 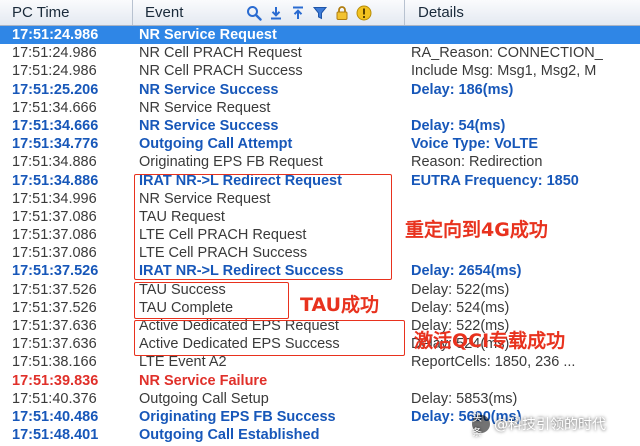 I want to click on download-icon, so click(x=275, y=12).